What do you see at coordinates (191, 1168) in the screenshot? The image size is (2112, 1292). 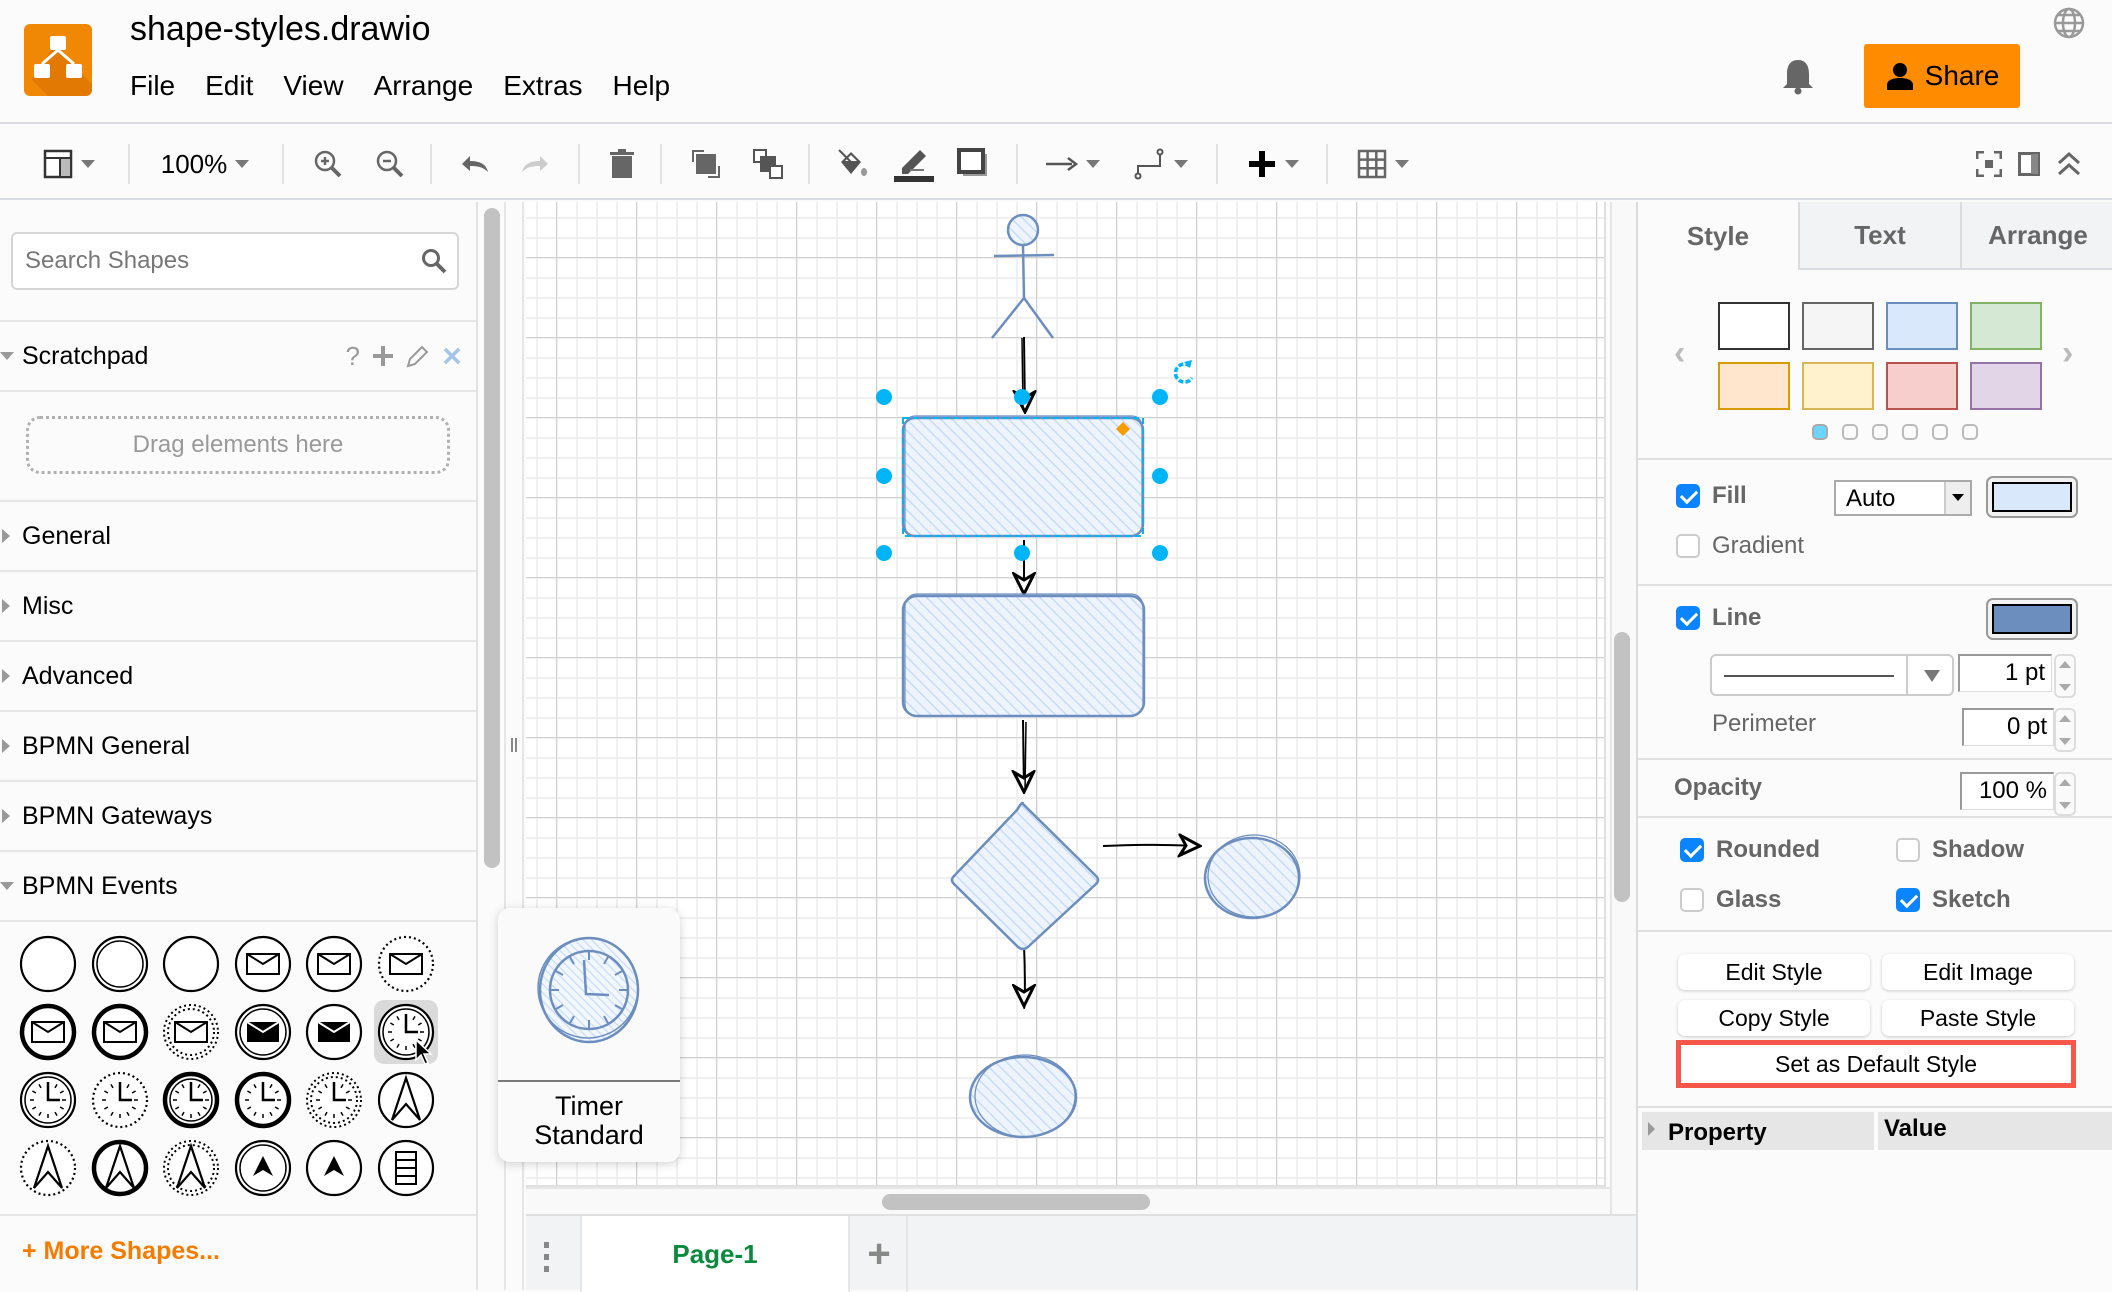 I see `shape-escalation-boundary-noninterrupting` at bounding box center [191, 1168].